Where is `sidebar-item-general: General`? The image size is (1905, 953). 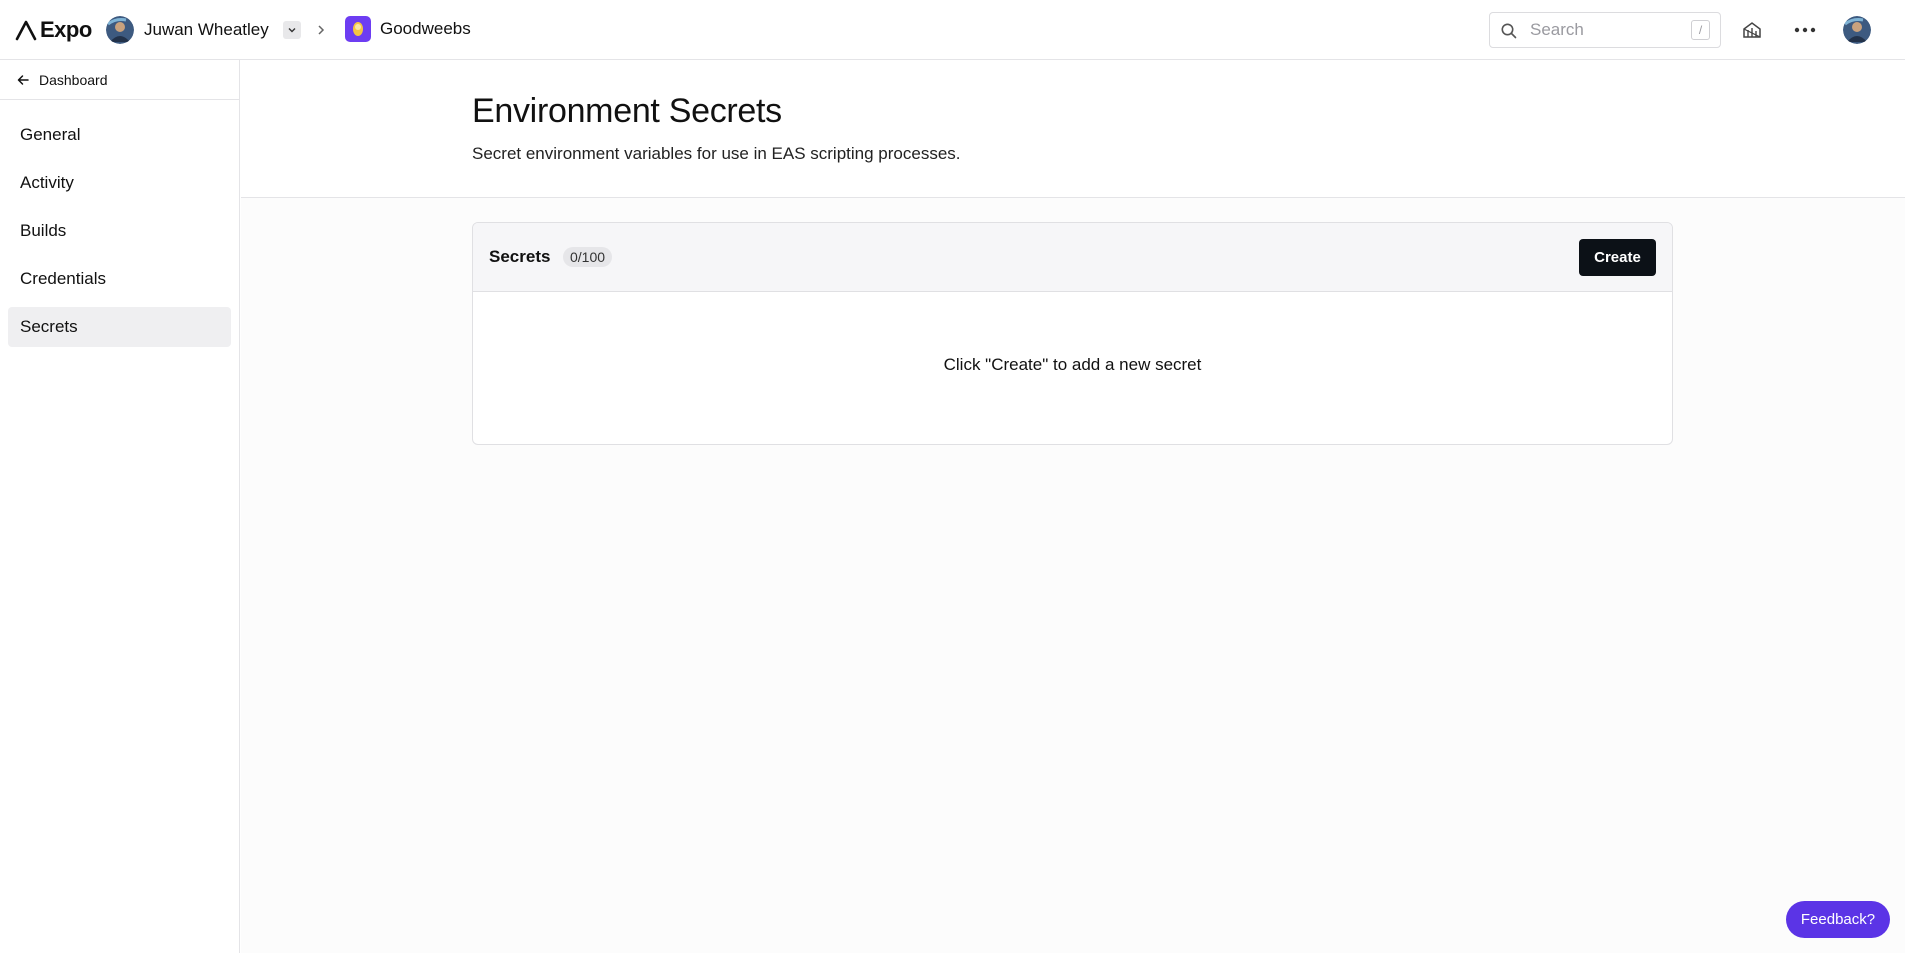
sidebar-item-general: General is located at coordinates (119, 135).